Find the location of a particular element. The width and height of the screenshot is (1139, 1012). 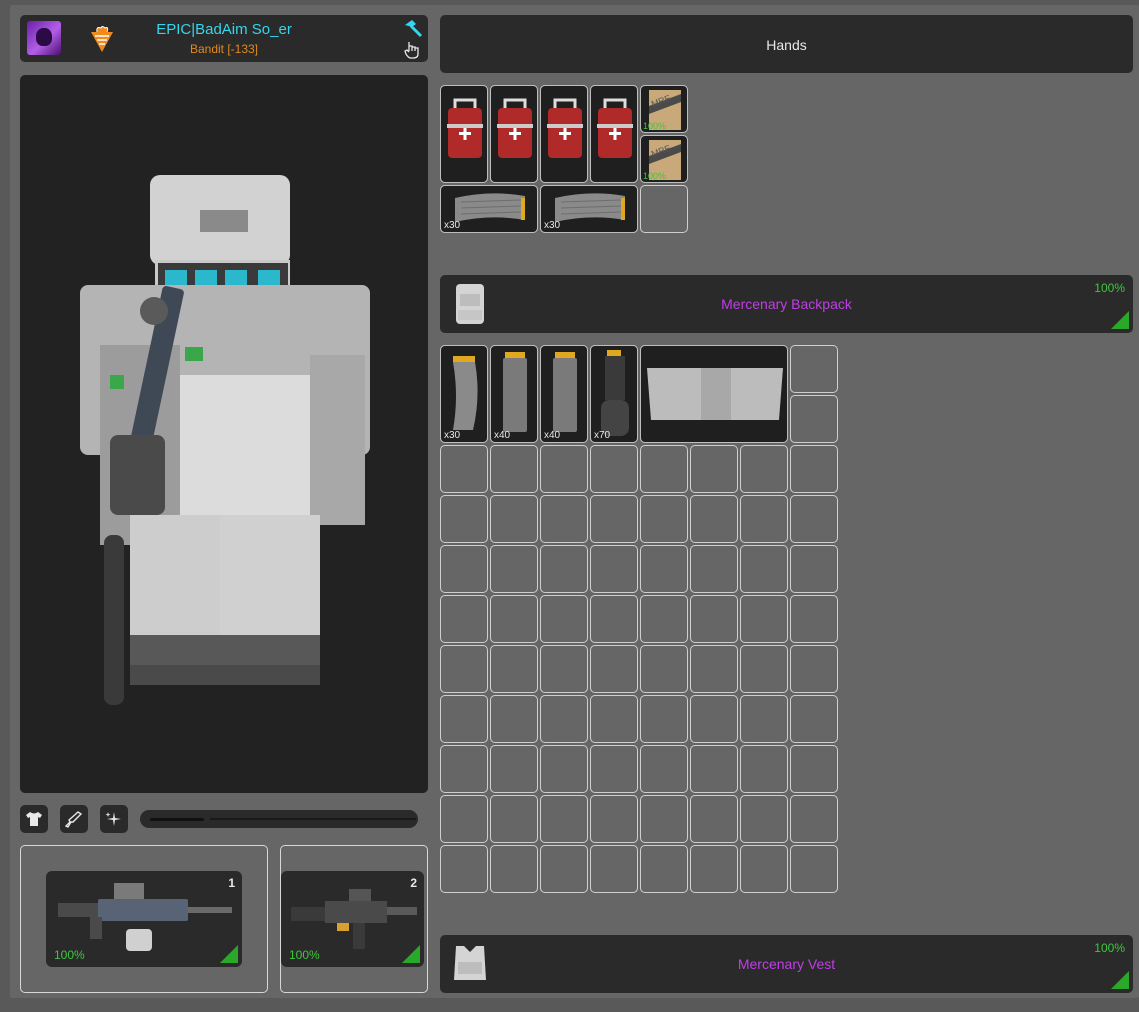

magazine-item: x70 is located at coordinates (614, 394).